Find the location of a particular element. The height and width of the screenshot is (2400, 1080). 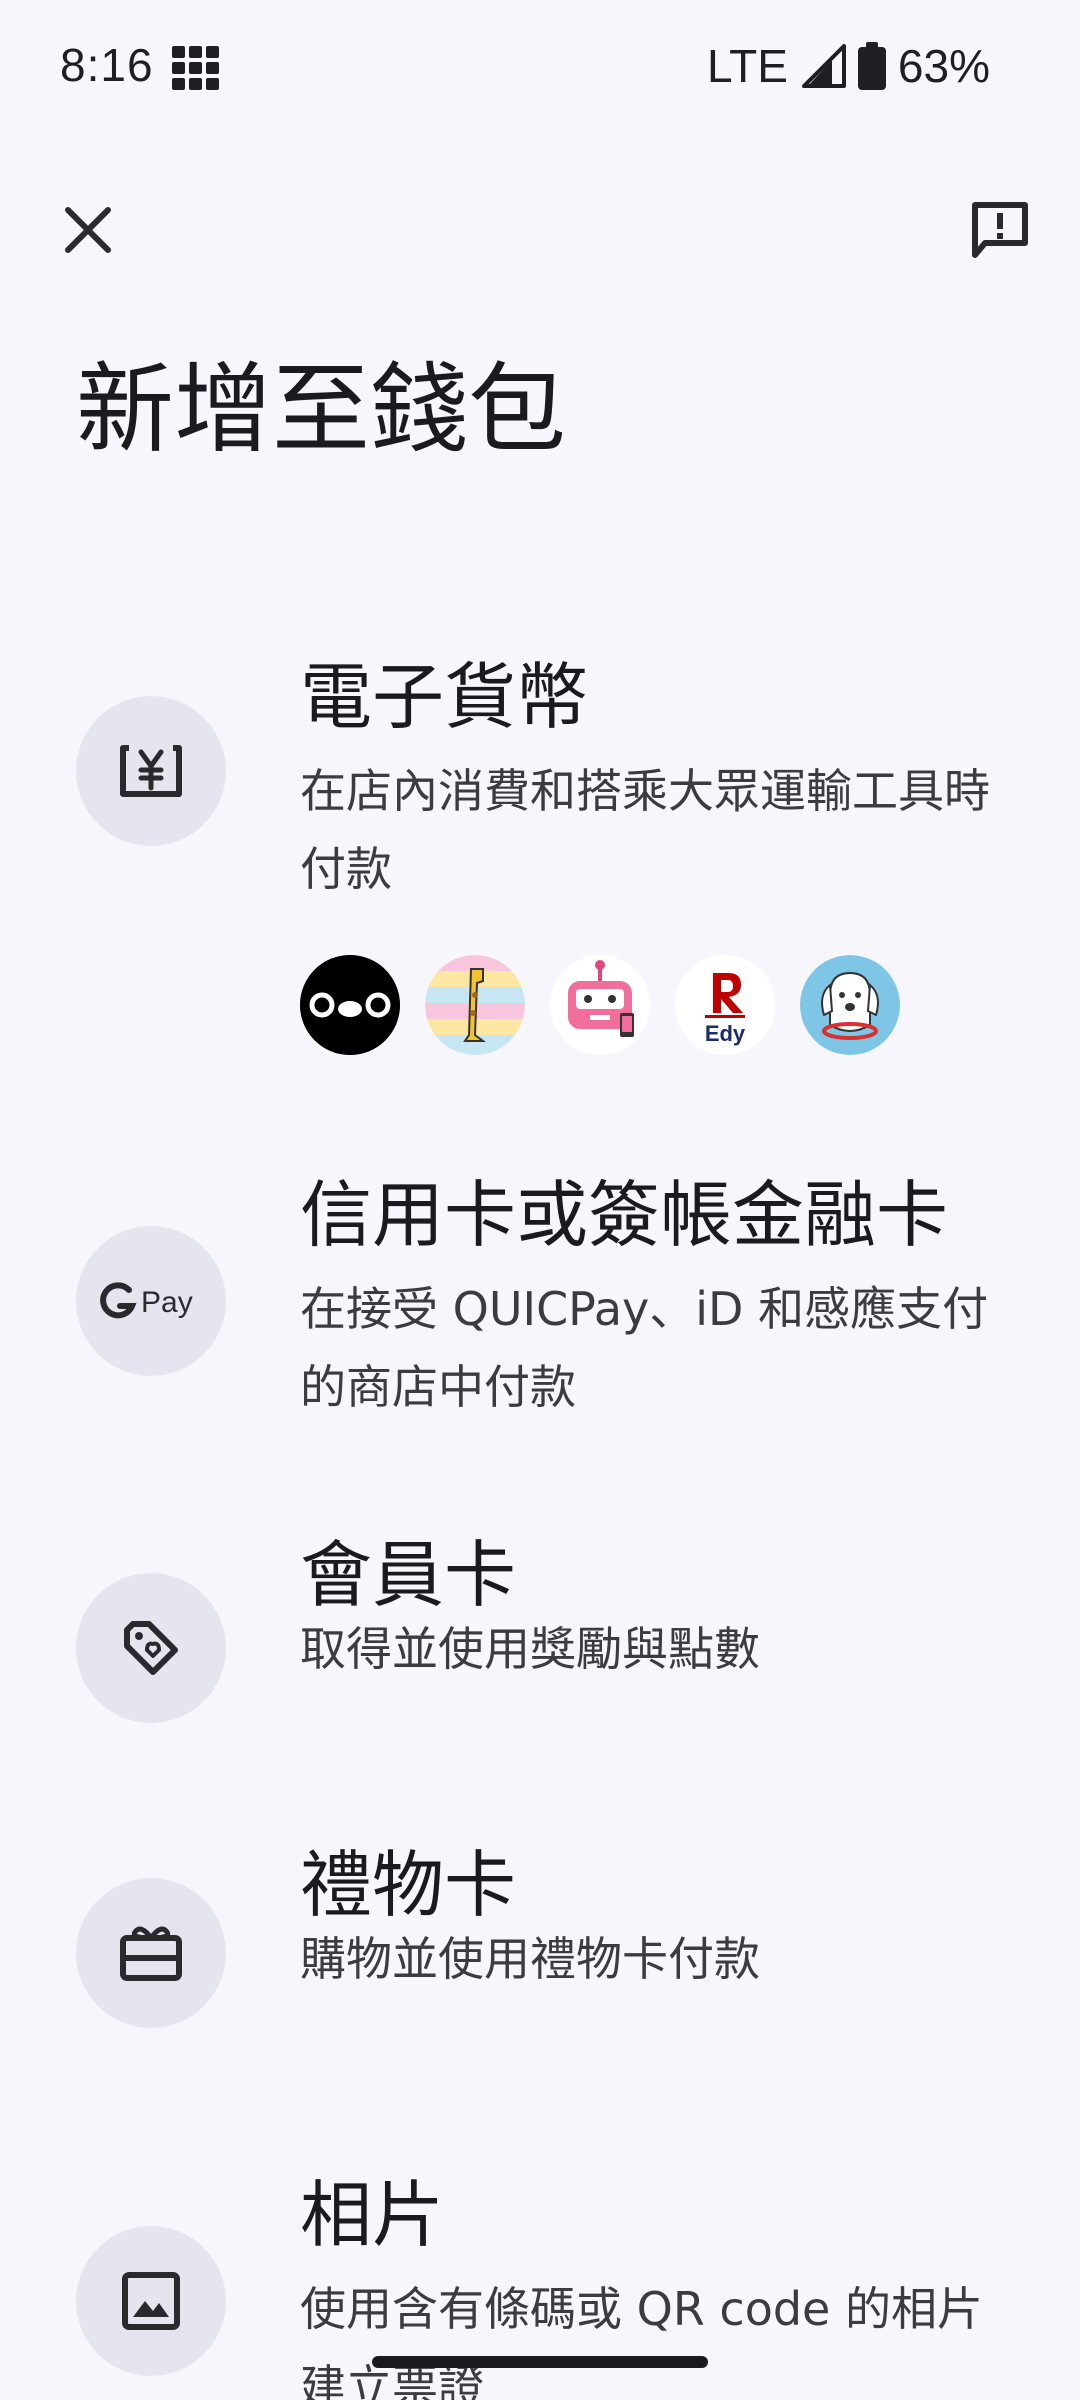

nanaco-robot-logo is located at coordinates (600, 1005).